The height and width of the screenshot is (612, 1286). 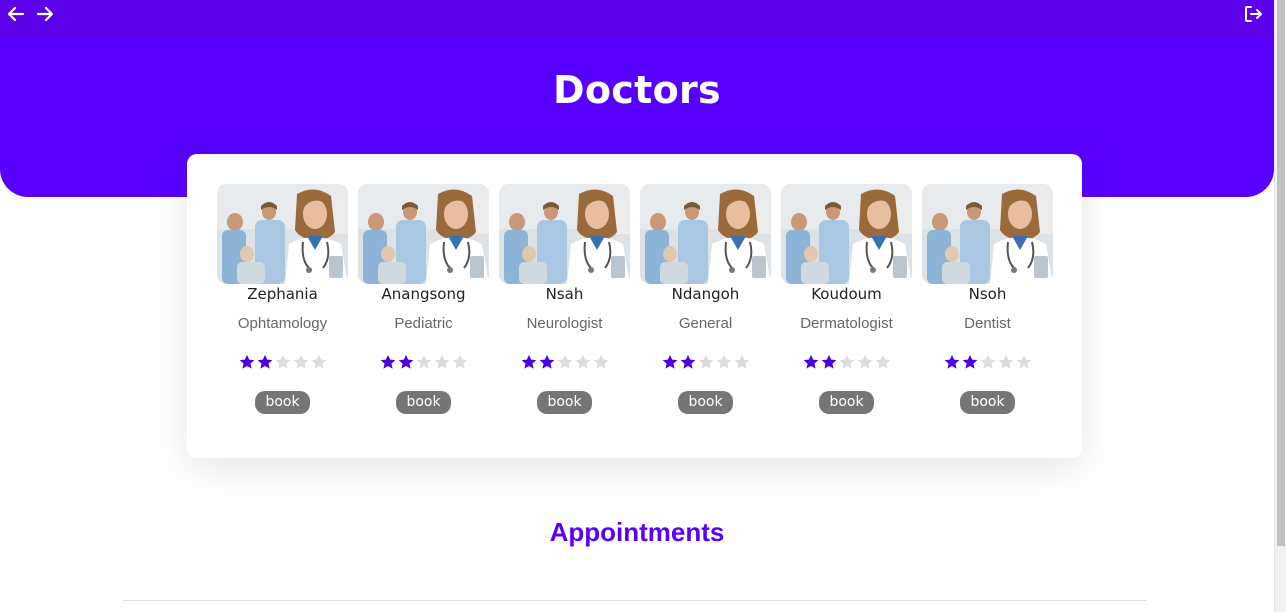 I want to click on top-nav-bar, so click(x=637, y=19).